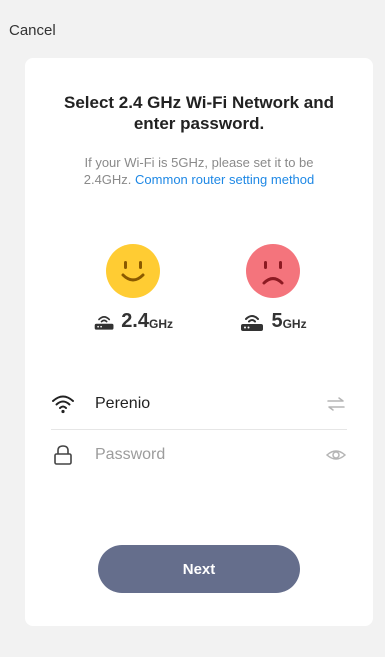 The image size is (385, 657). What do you see at coordinates (273, 271) in the screenshot?
I see `sad-face-icon` at bounding box center [273, 271].